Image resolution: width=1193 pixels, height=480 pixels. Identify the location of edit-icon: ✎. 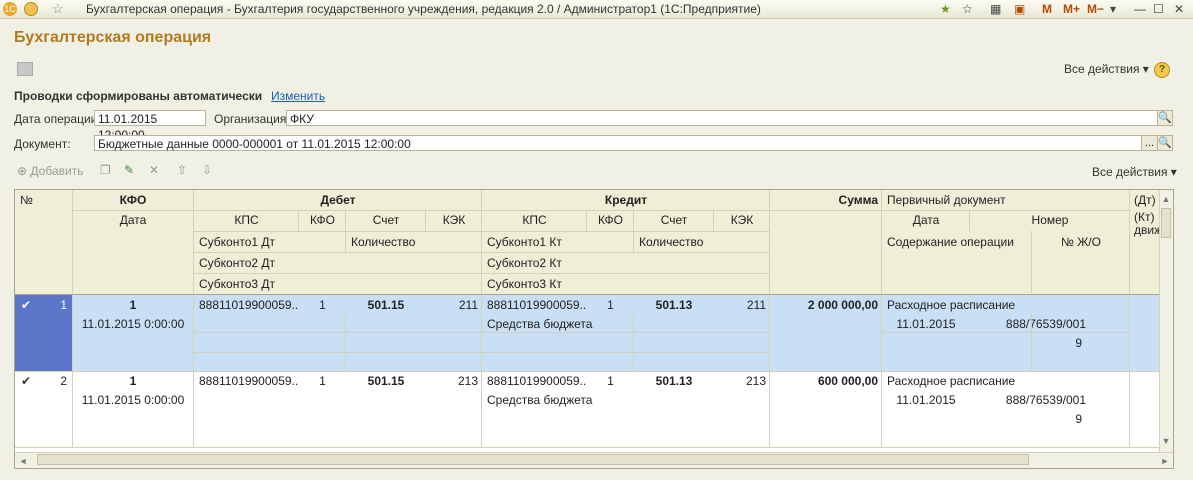
(129, 170).